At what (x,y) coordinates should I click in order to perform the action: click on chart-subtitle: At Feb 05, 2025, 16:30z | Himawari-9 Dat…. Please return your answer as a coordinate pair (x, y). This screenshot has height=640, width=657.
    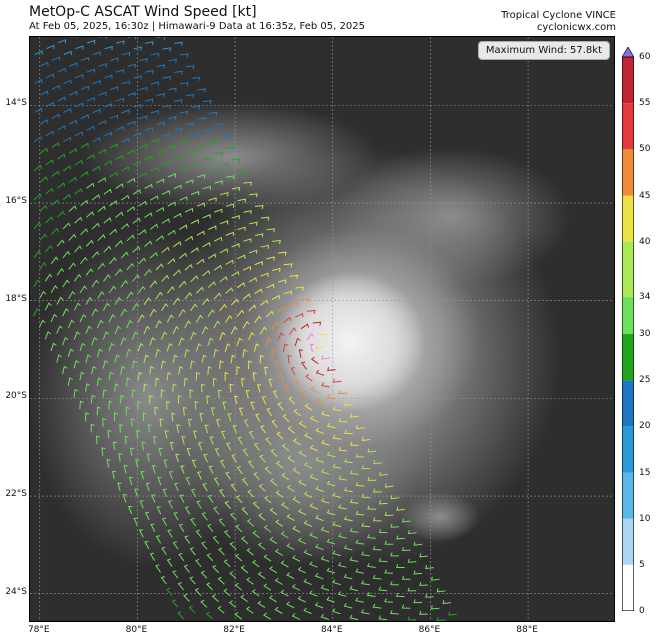
    Looking at the image, I should click on (197, 26).